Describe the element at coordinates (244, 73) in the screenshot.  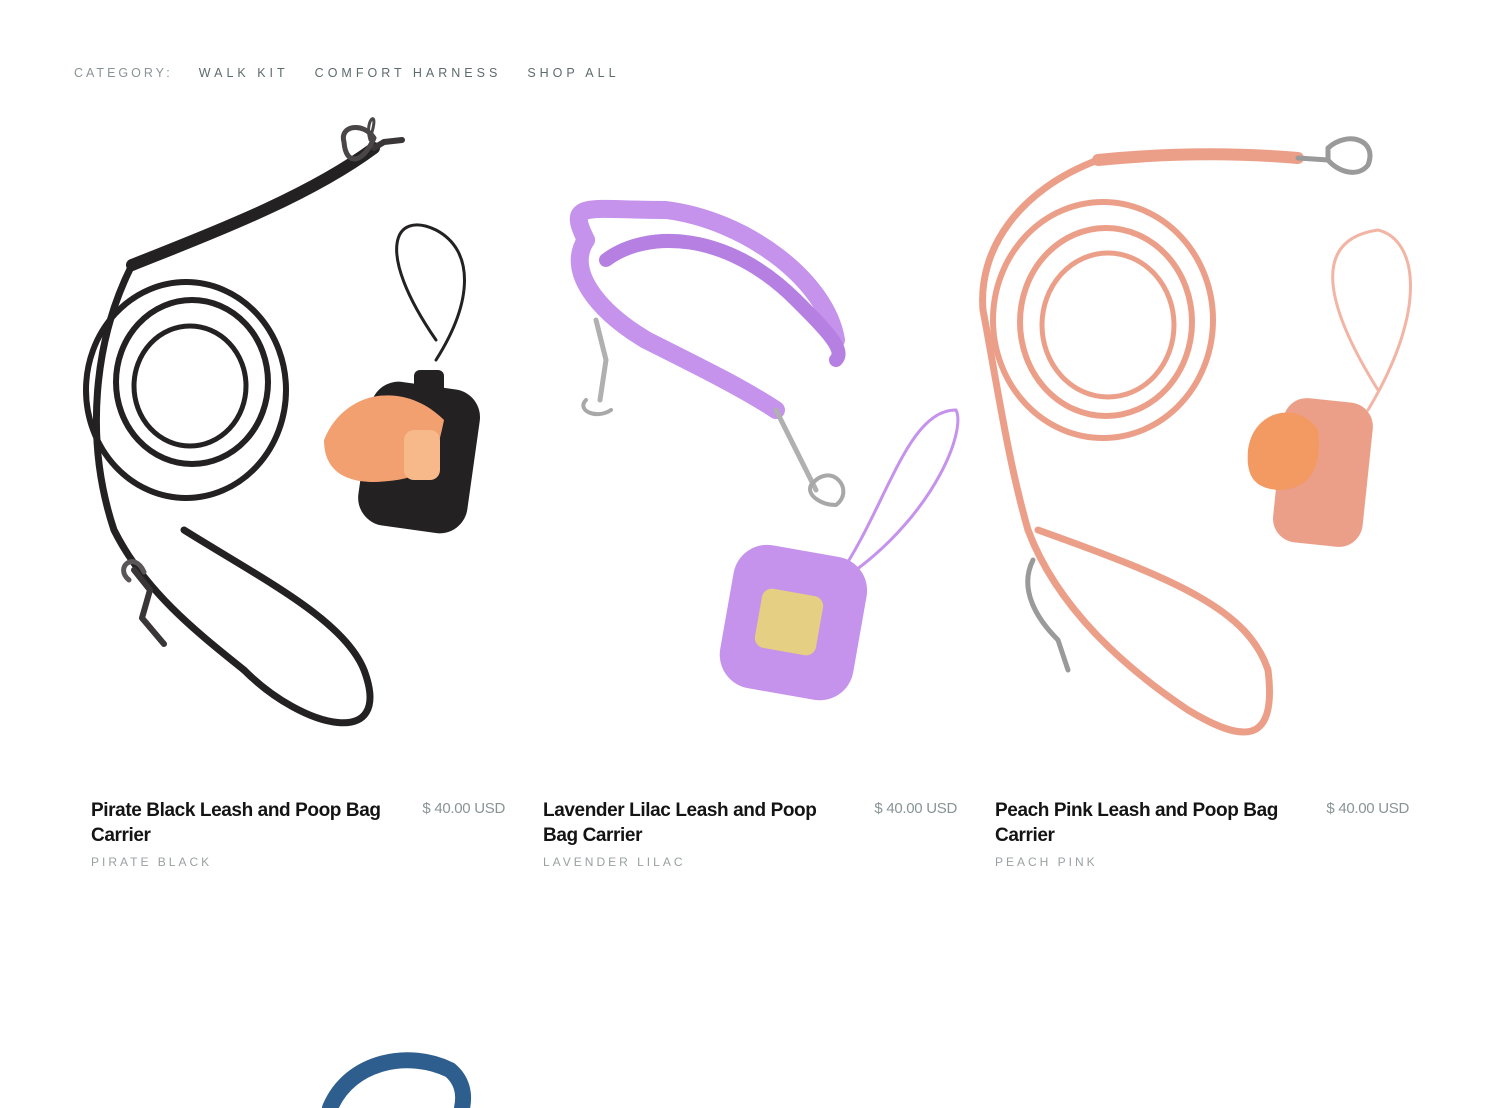
I see `category-link-walk-kit: WALK KIT` at that location.